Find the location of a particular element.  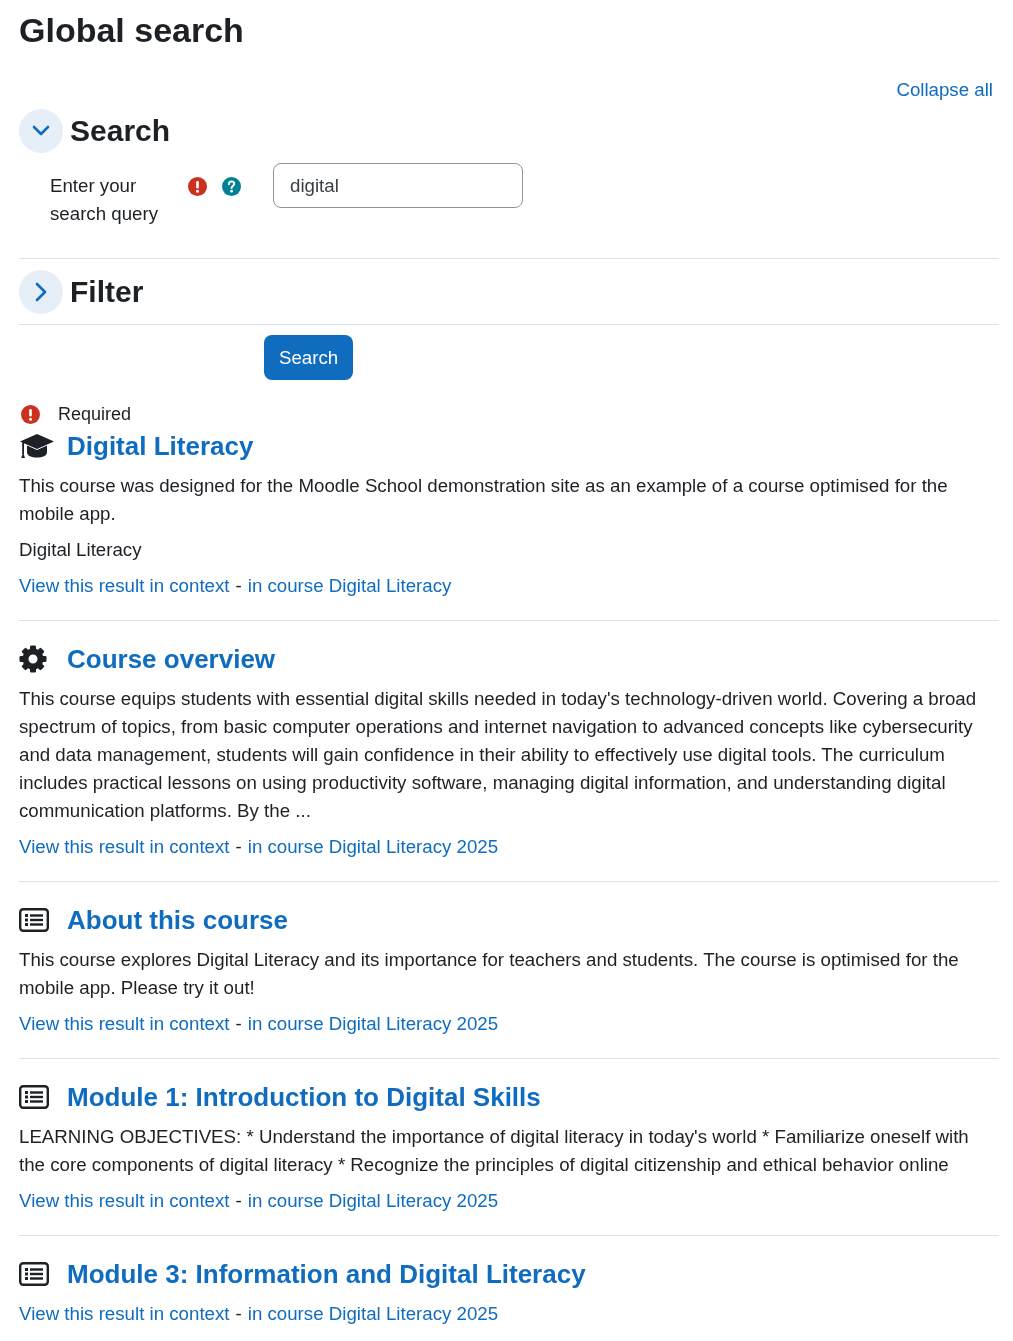

help-icon is located at coordinates (231, 186).